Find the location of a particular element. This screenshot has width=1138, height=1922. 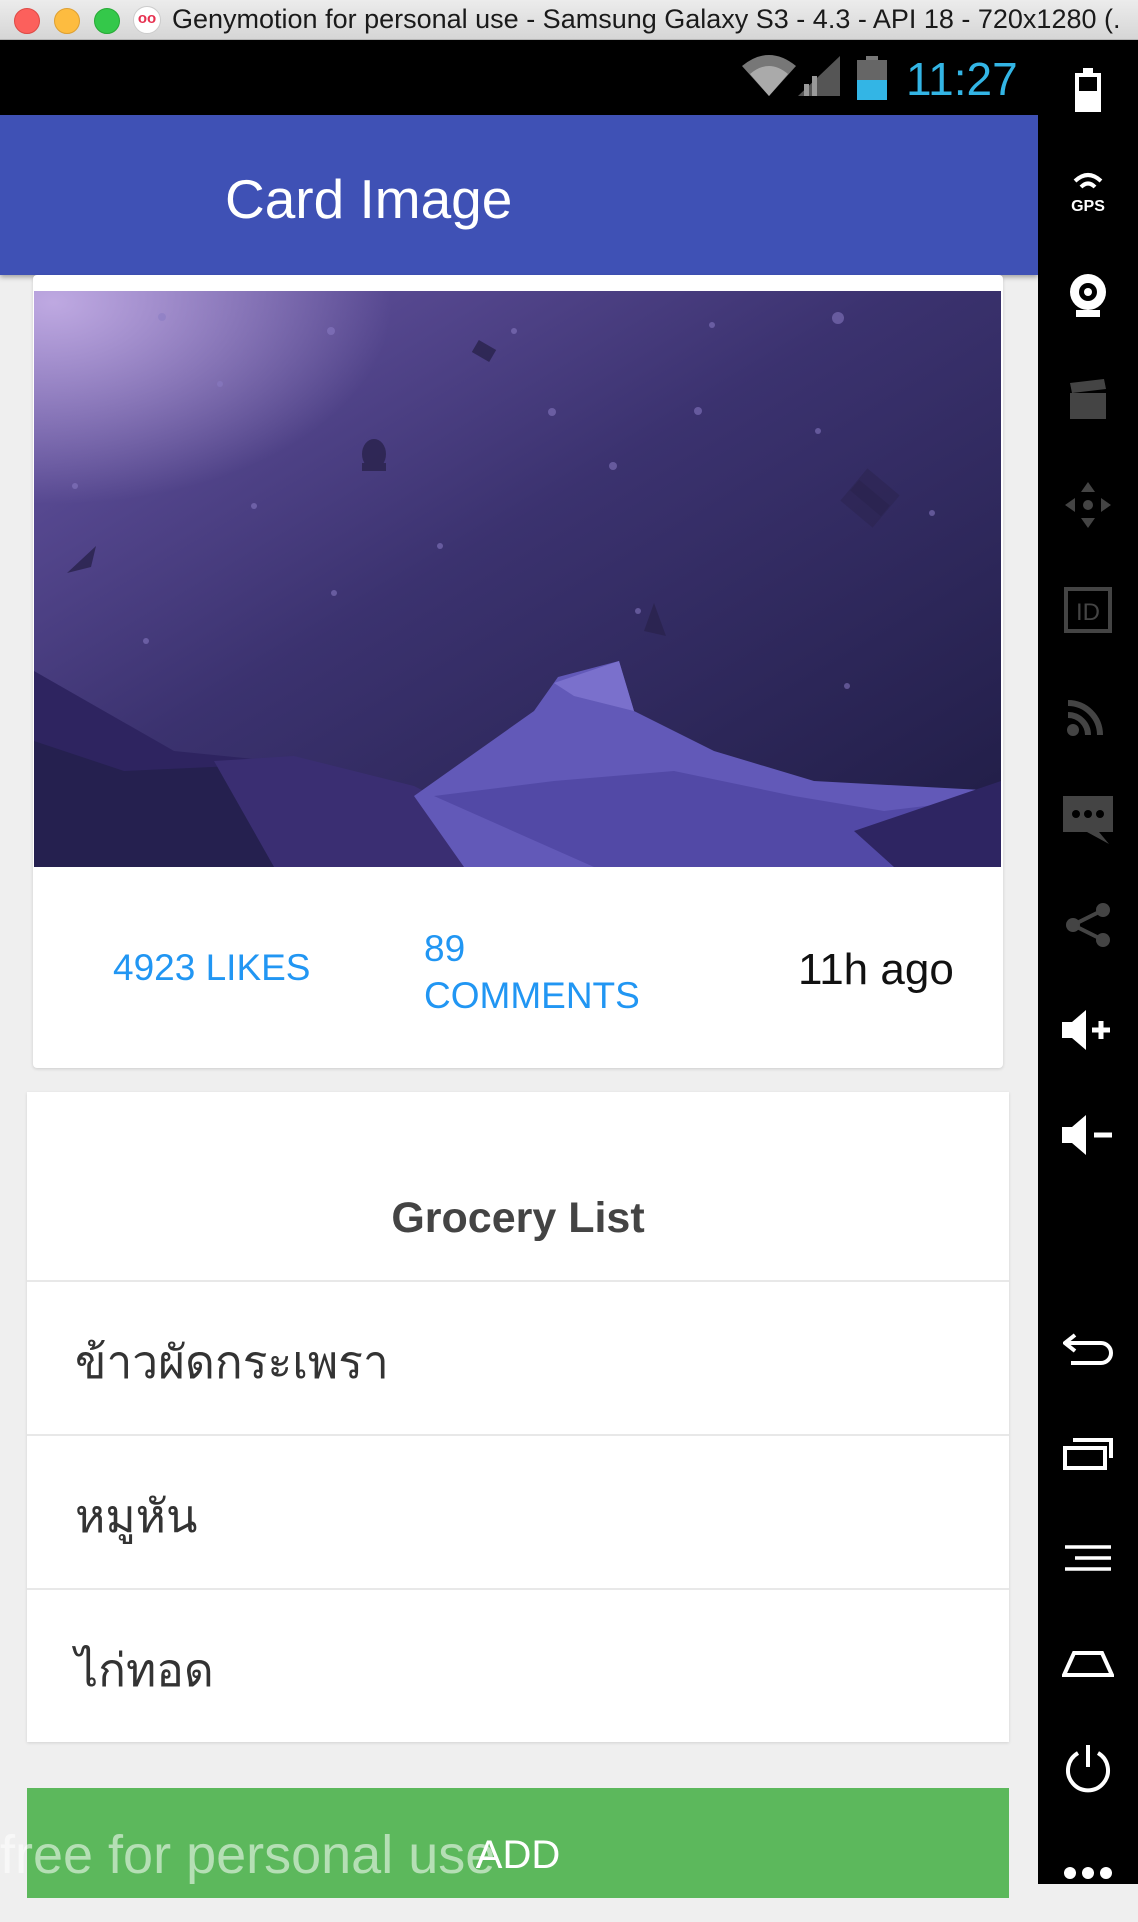

minimize-window-button is located at coordinates (67, 21).